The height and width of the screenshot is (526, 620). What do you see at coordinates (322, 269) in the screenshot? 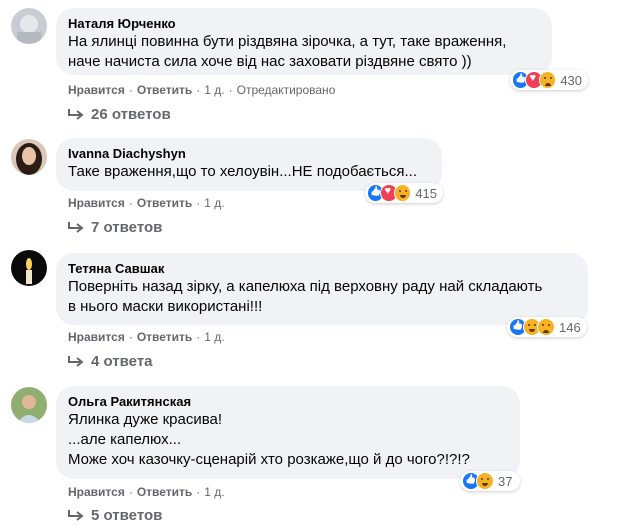
I see `comment-author: Тетяна Савшак` at bounding box center [322, 269].